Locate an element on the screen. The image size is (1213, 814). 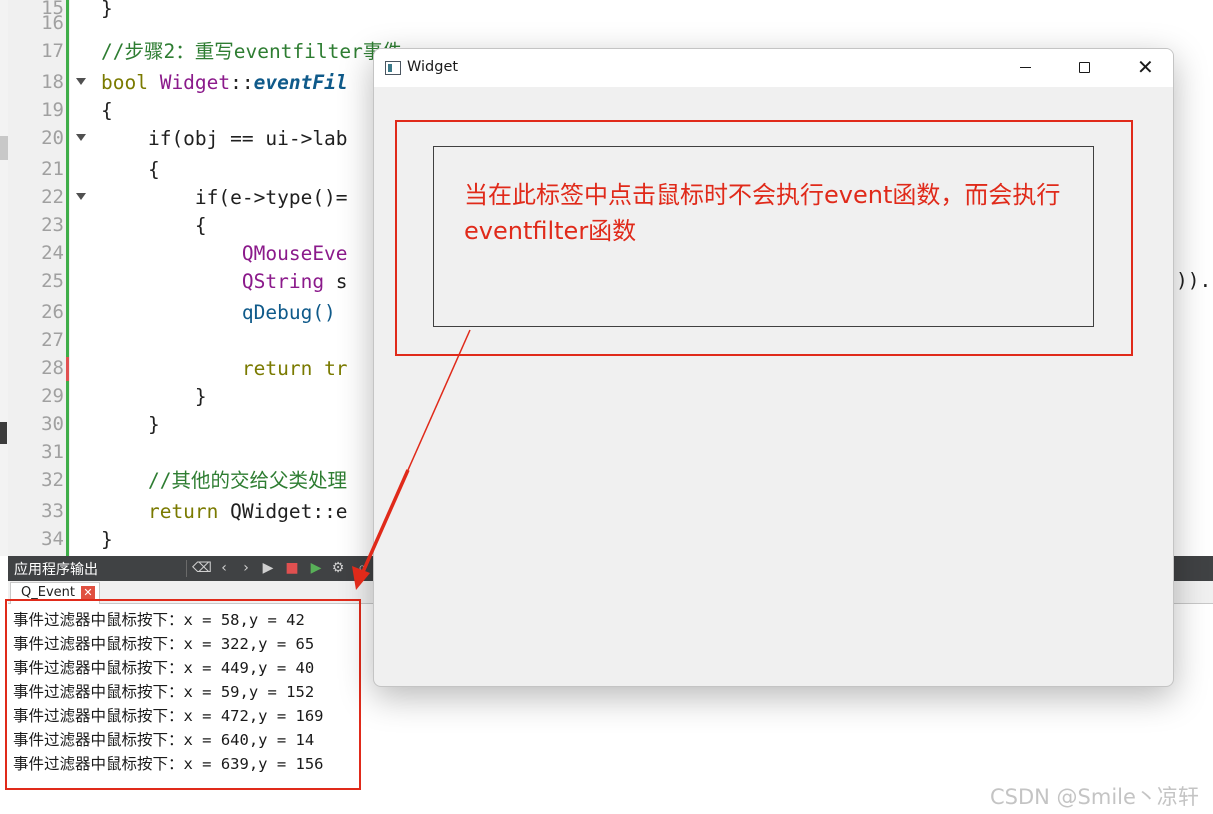
code-comment: //步骤2：重写eventfilter事件 is located at coordinates (251, 51).